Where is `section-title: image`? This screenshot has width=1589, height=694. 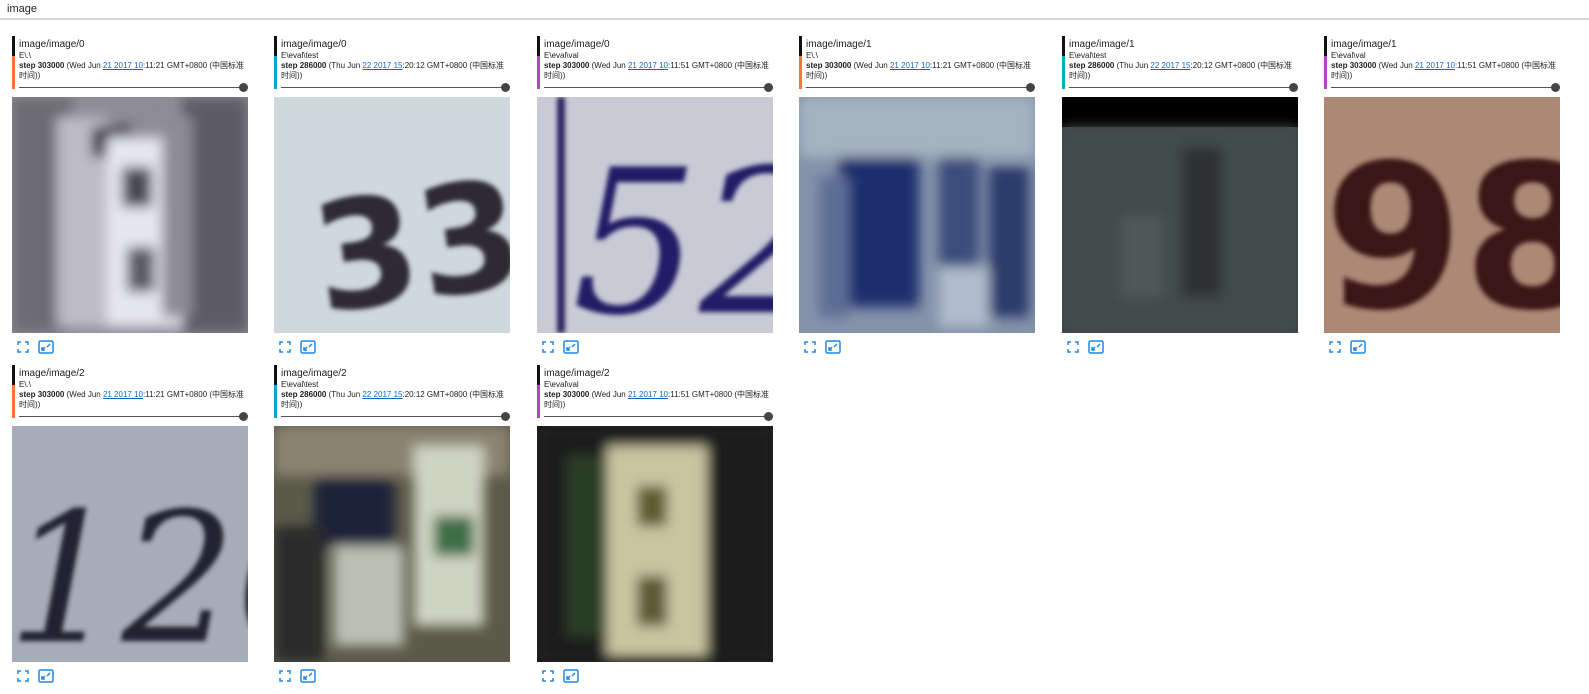
section-title: image is located at coordinates (22, 9).